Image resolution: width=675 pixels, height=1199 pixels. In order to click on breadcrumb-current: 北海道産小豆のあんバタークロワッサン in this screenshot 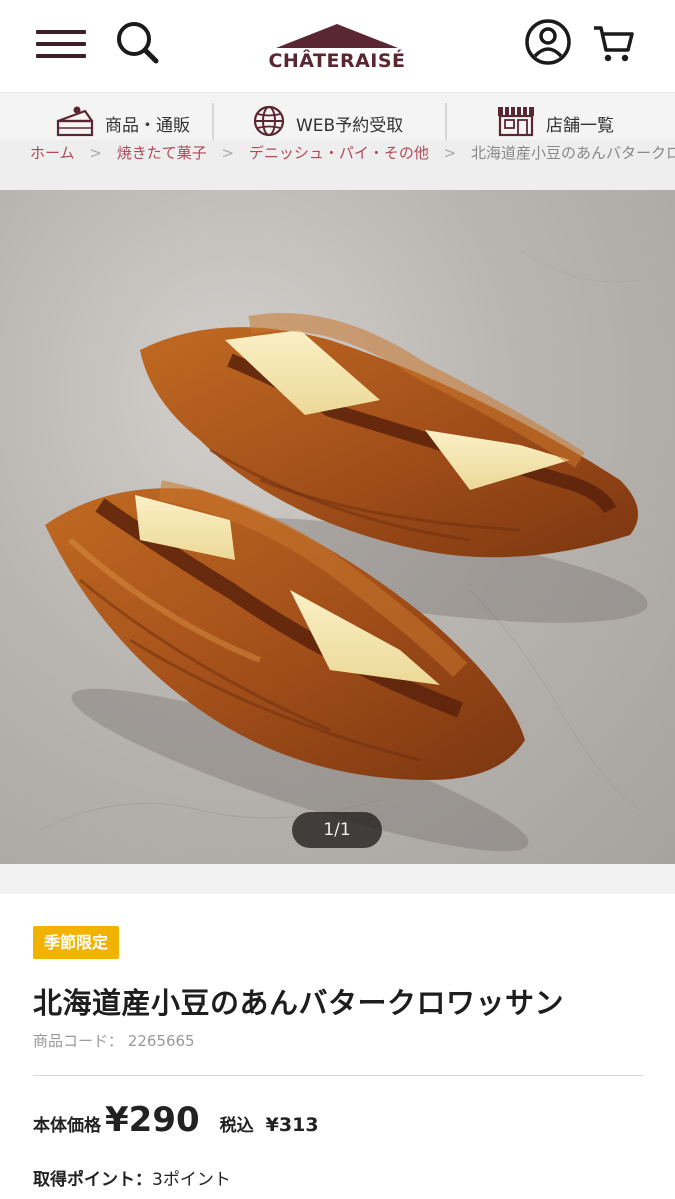, I will do `click(573, 153)`.